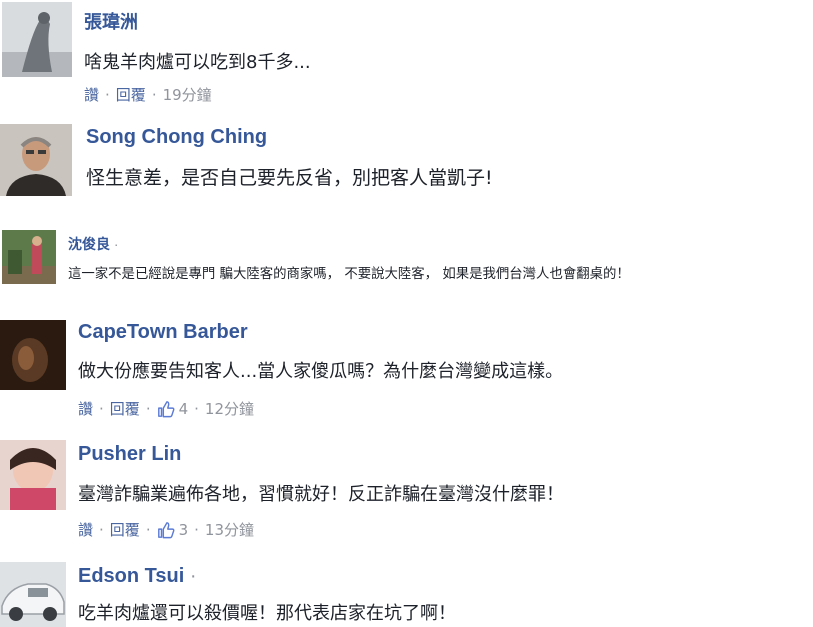  Describe the element at coordinates (111, 21) in the screenshot. I see `commenter-name: 張瑋洲` at that location.